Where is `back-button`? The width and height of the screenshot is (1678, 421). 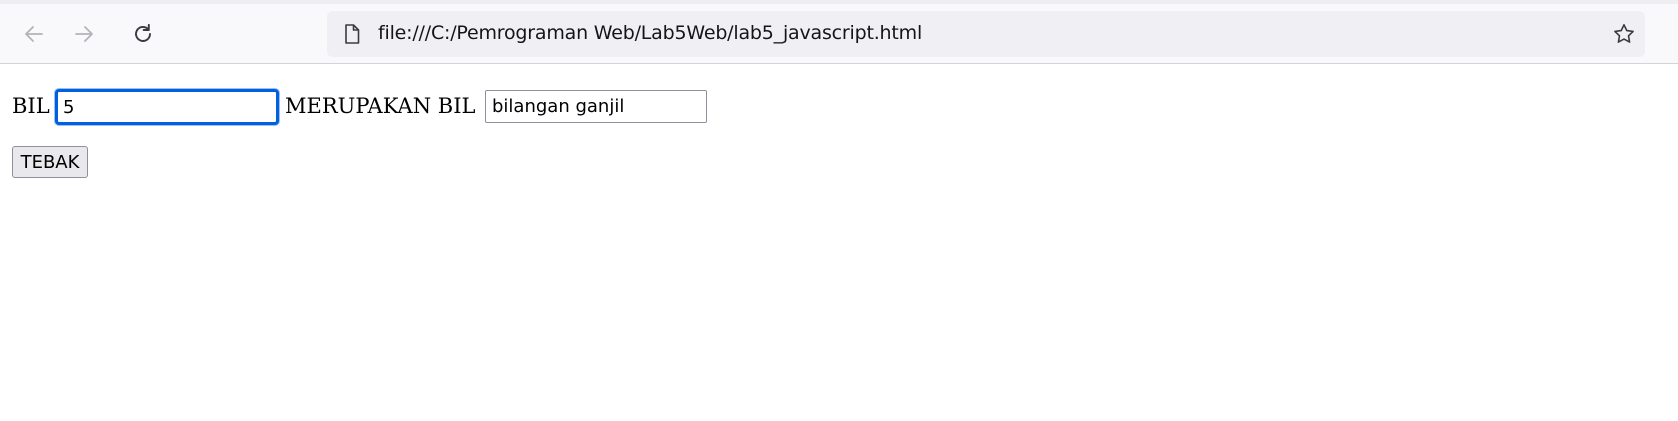
back-button is located at coordinates (34, 34).